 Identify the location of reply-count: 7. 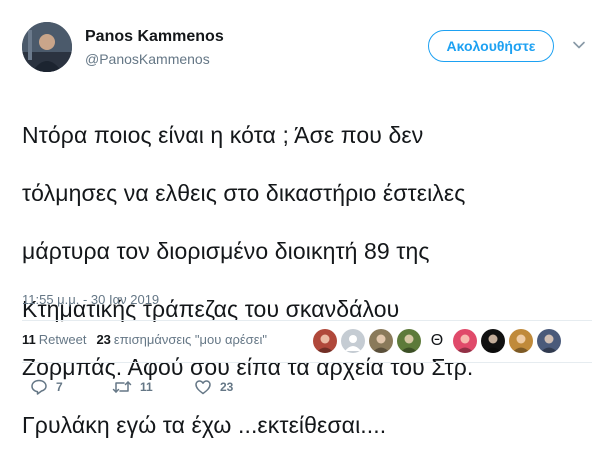
(59, 387).